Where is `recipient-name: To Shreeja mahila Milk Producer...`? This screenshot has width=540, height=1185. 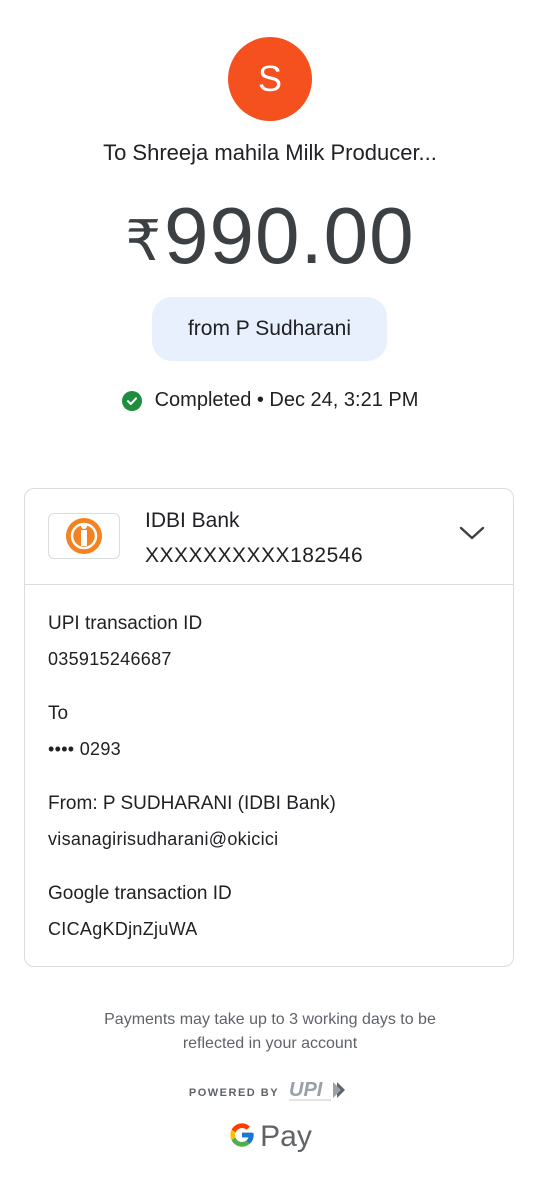
recipient-name: To Shreeja mahila Milk Producer... is located at coordinates (270, 152).